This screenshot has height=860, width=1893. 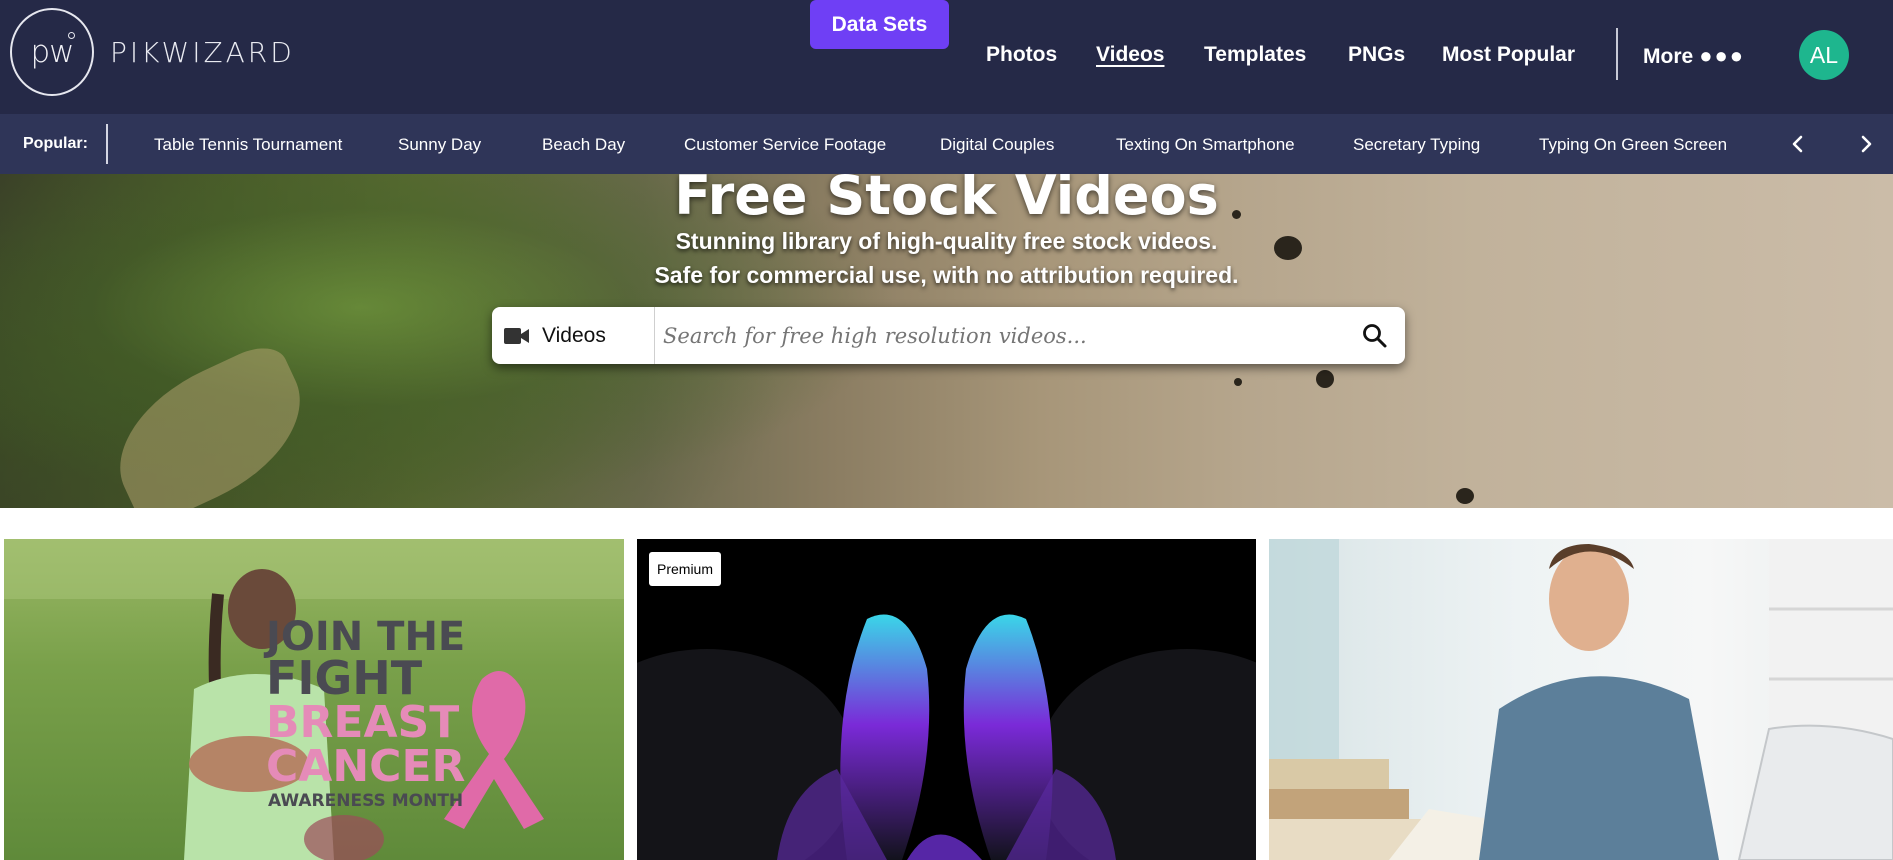 What do you see at coordinates (685, 569) in the screenshot?
I see `premium-badge: Premium` at bounding box center [685, 569].